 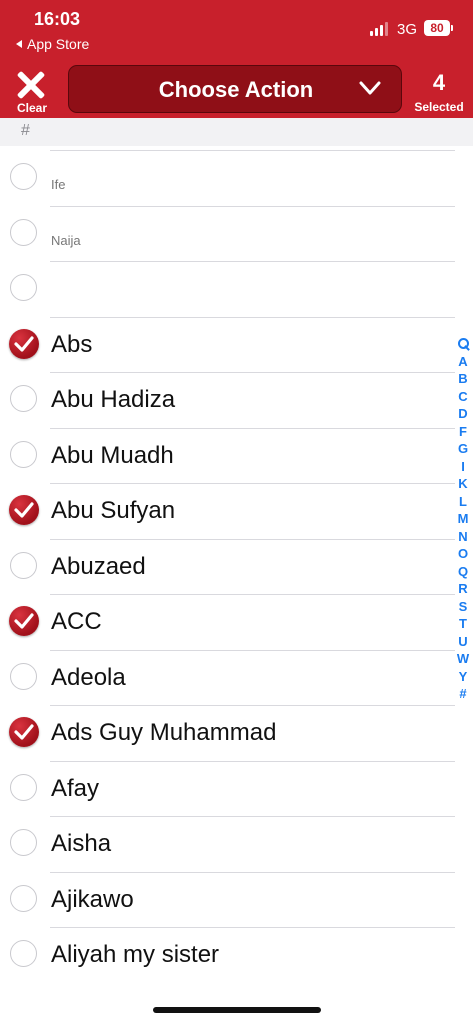 I want to click on contact-name: Abu Muadh, so click(x=112, y=455).